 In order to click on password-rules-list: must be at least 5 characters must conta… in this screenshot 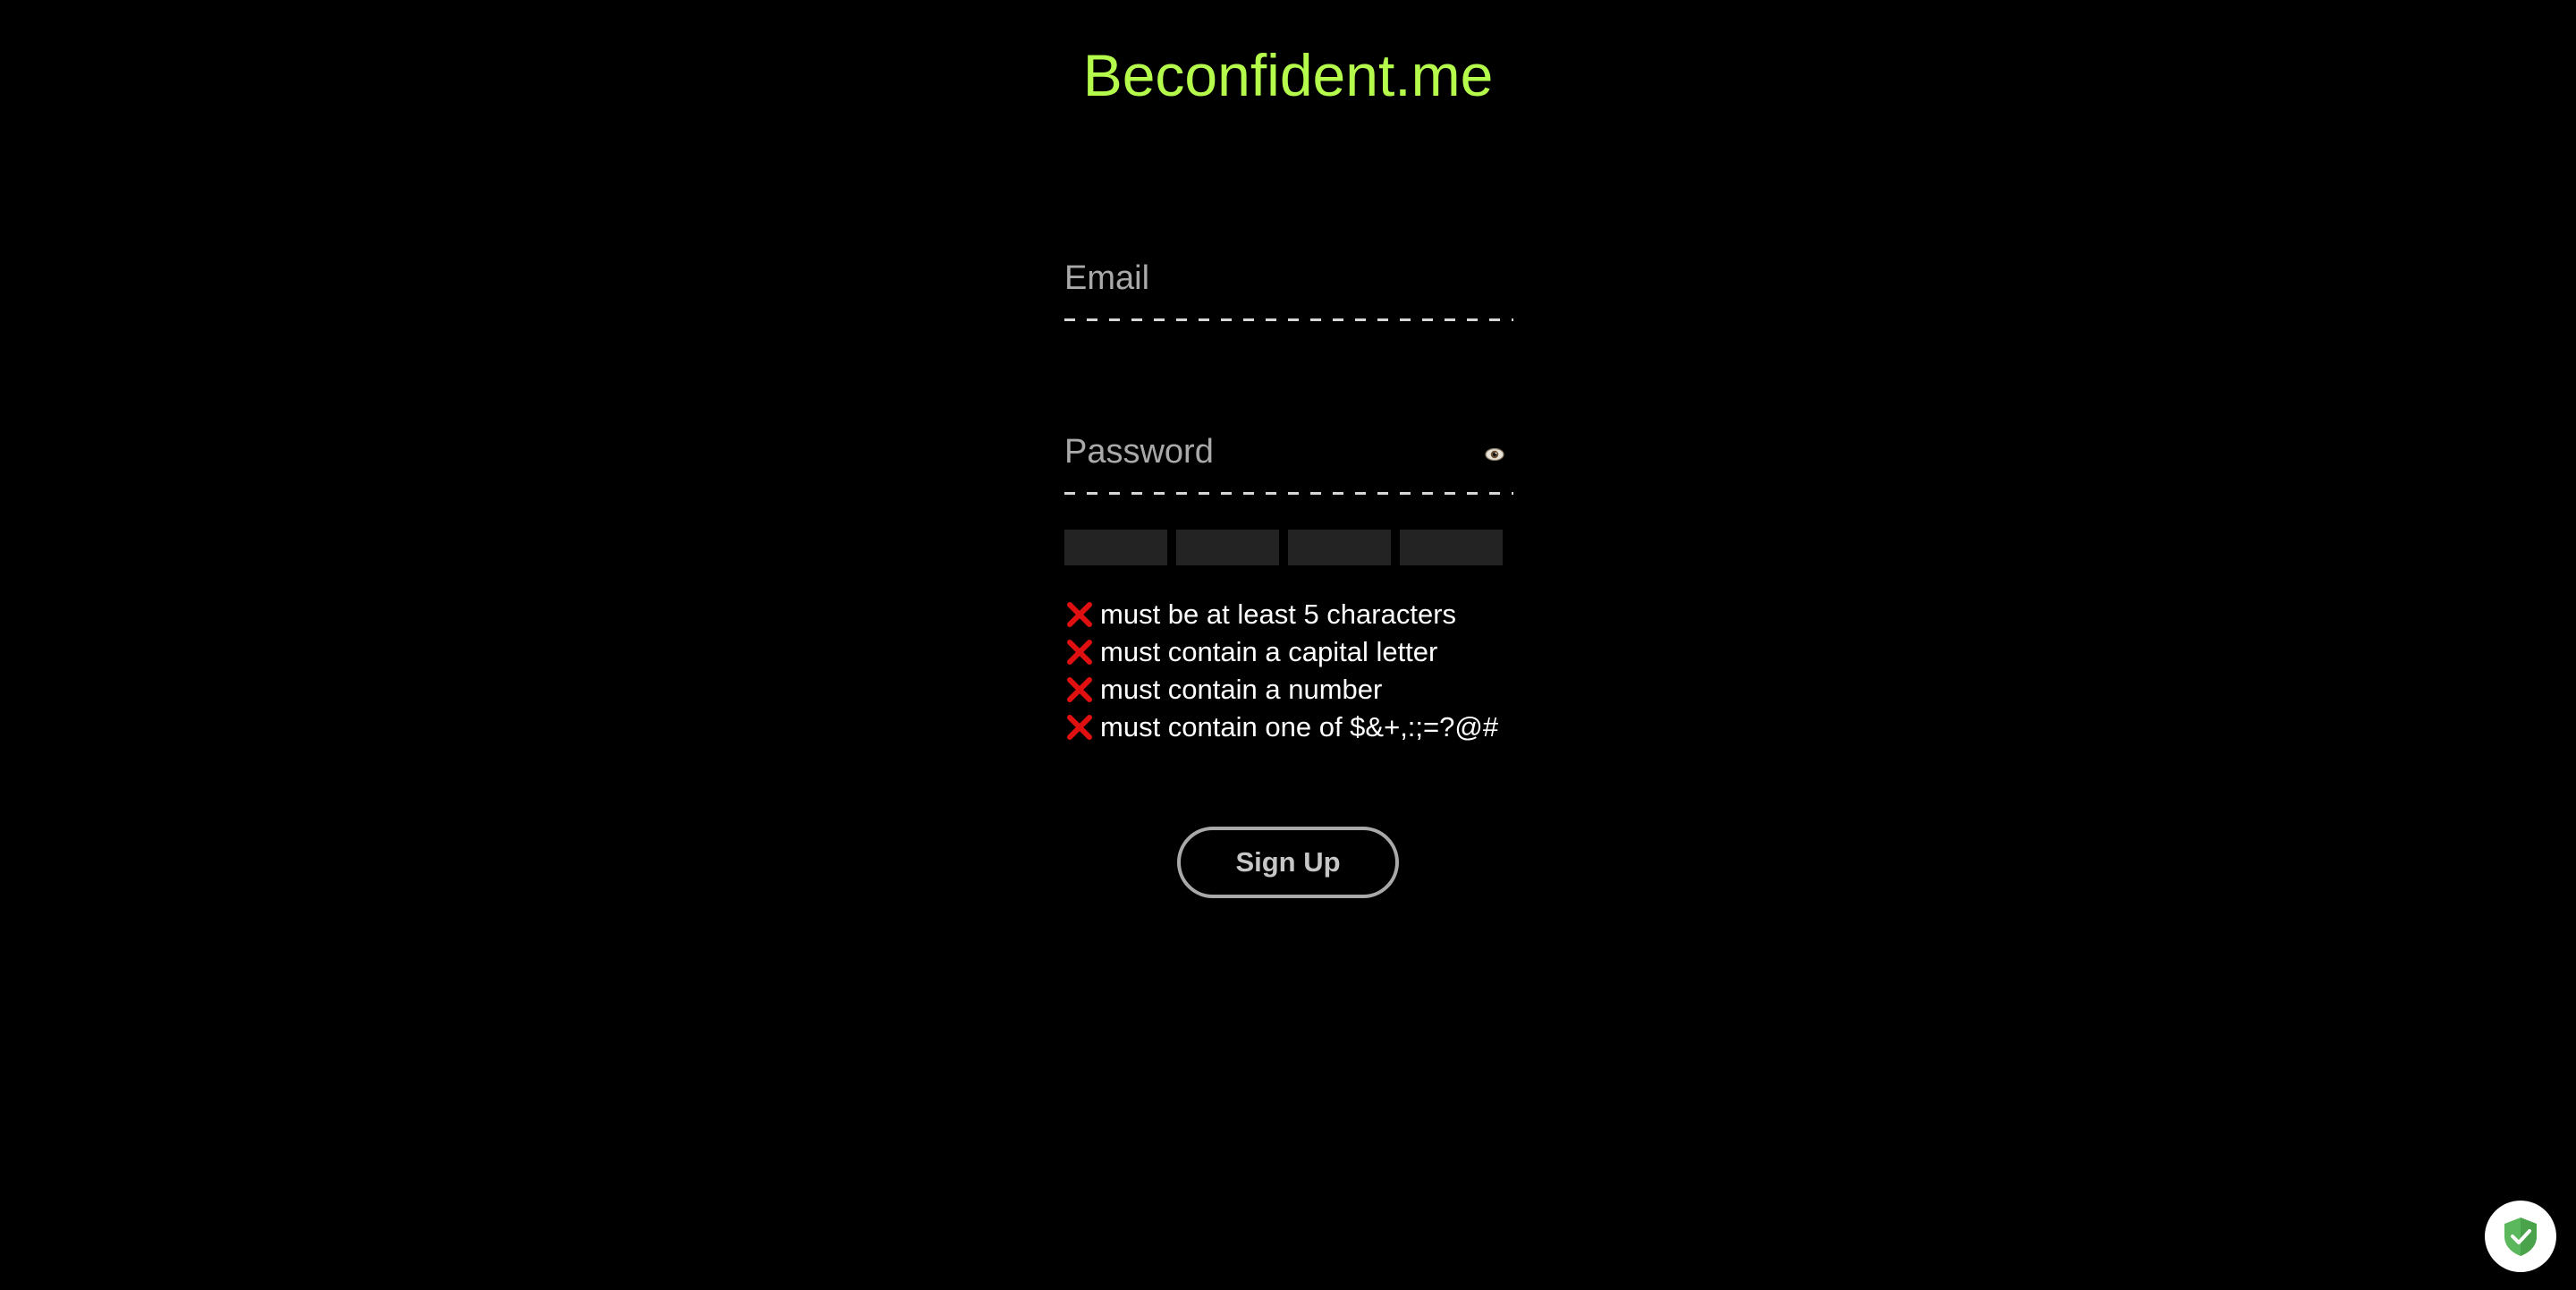, I will do `click(1288, 671)`.